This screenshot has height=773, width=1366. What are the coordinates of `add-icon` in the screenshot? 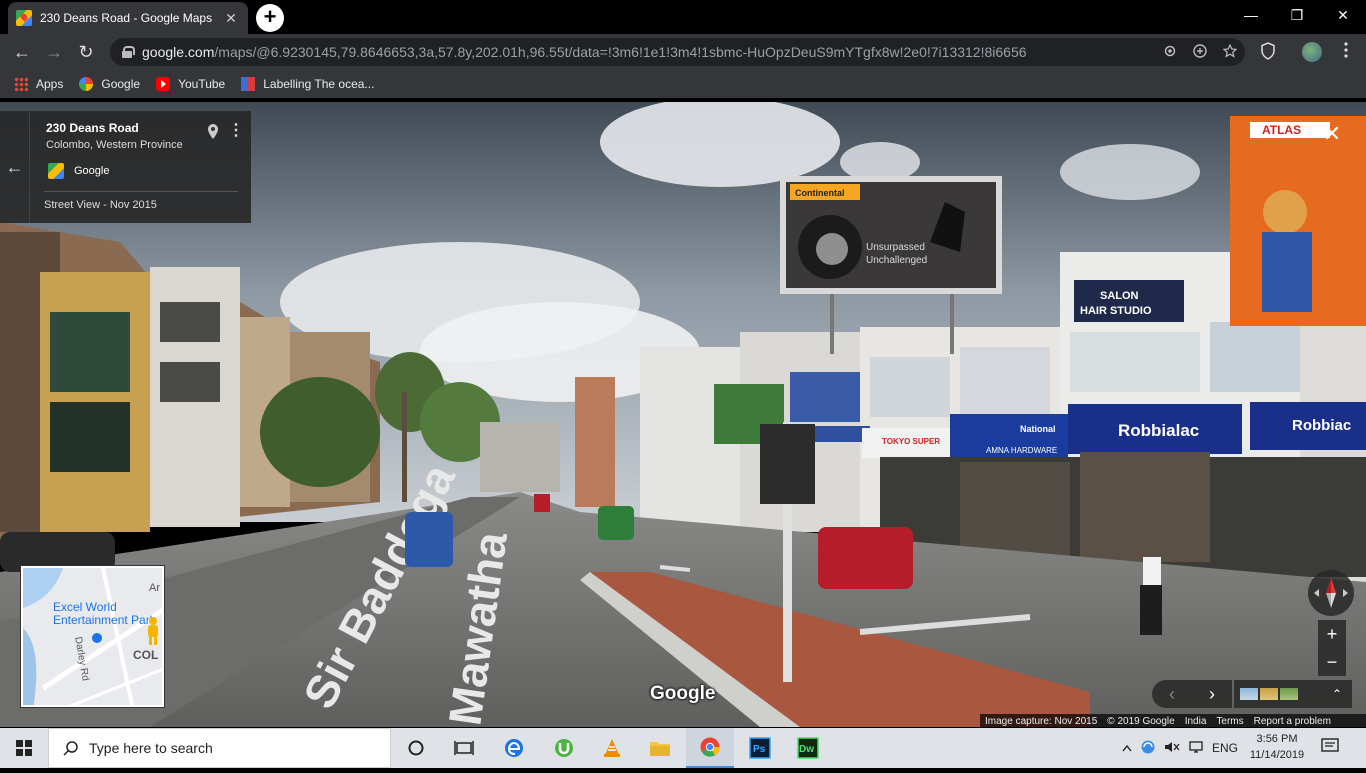 It's located at (1200, 52).